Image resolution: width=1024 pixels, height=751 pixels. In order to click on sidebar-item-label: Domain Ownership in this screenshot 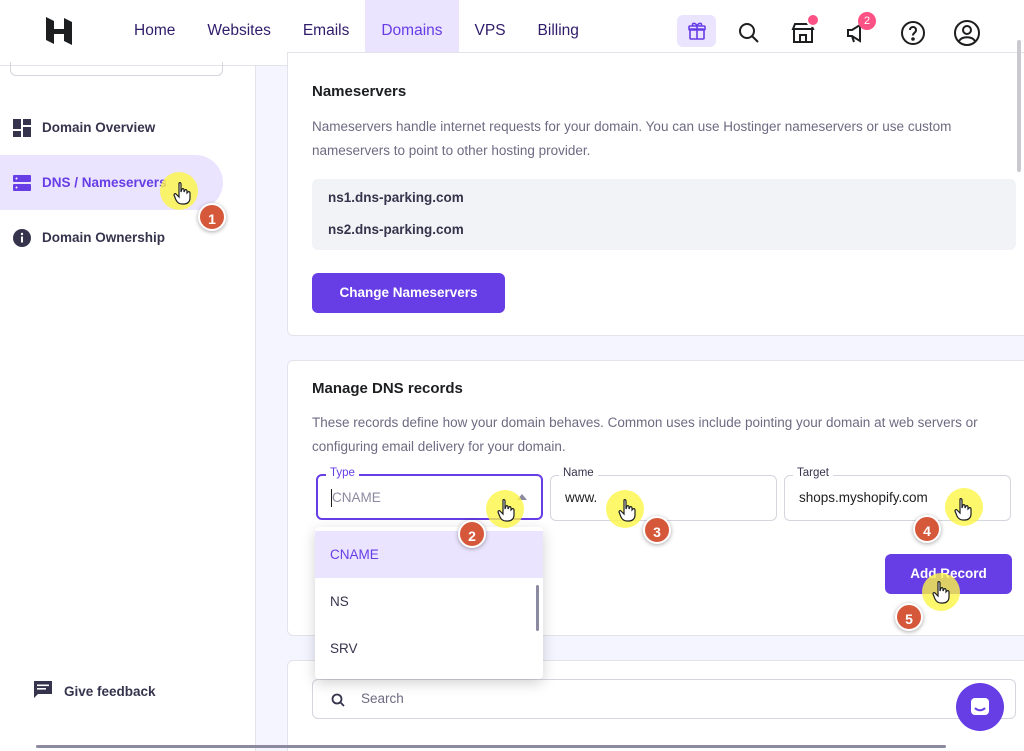, I will do `click(104, 237)`.